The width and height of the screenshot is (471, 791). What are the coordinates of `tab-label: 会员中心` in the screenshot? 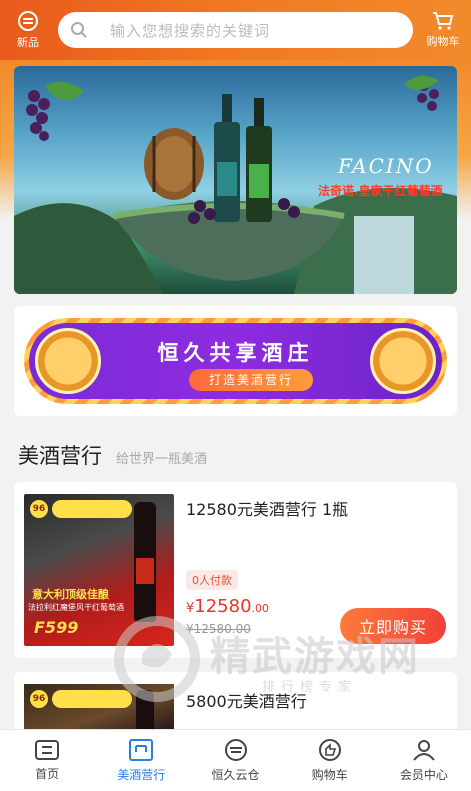 It's located at (423, 775).